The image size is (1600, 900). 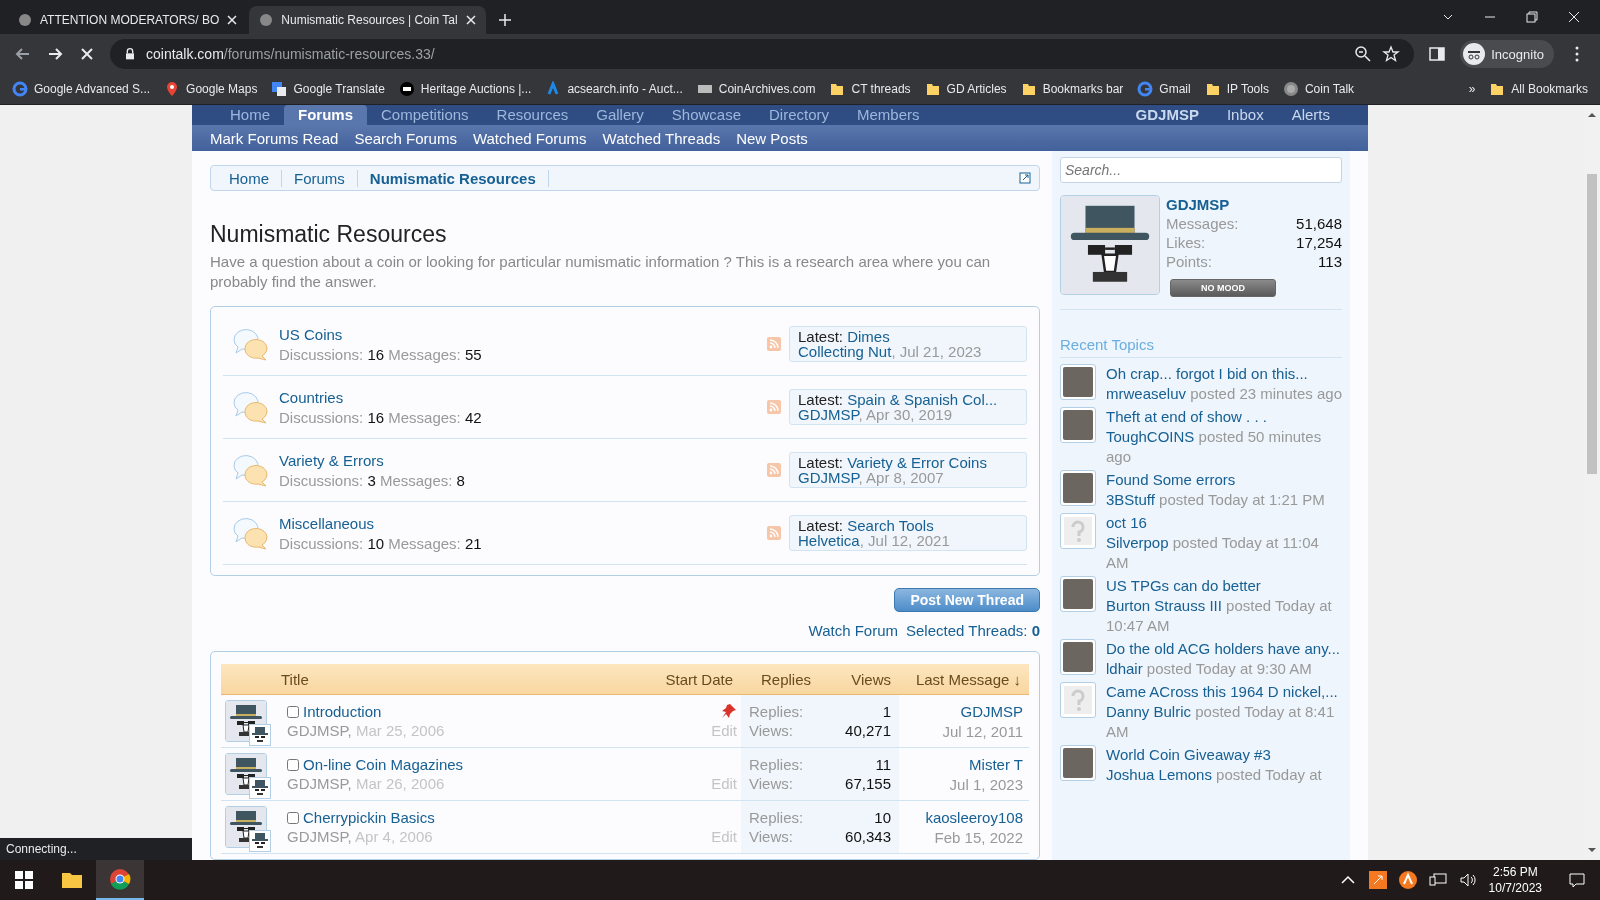 What do you see at coordinates (529, 138) in the screenshot?
I see `subnav-link: Watched Forums` at bounding box center [529, 138].